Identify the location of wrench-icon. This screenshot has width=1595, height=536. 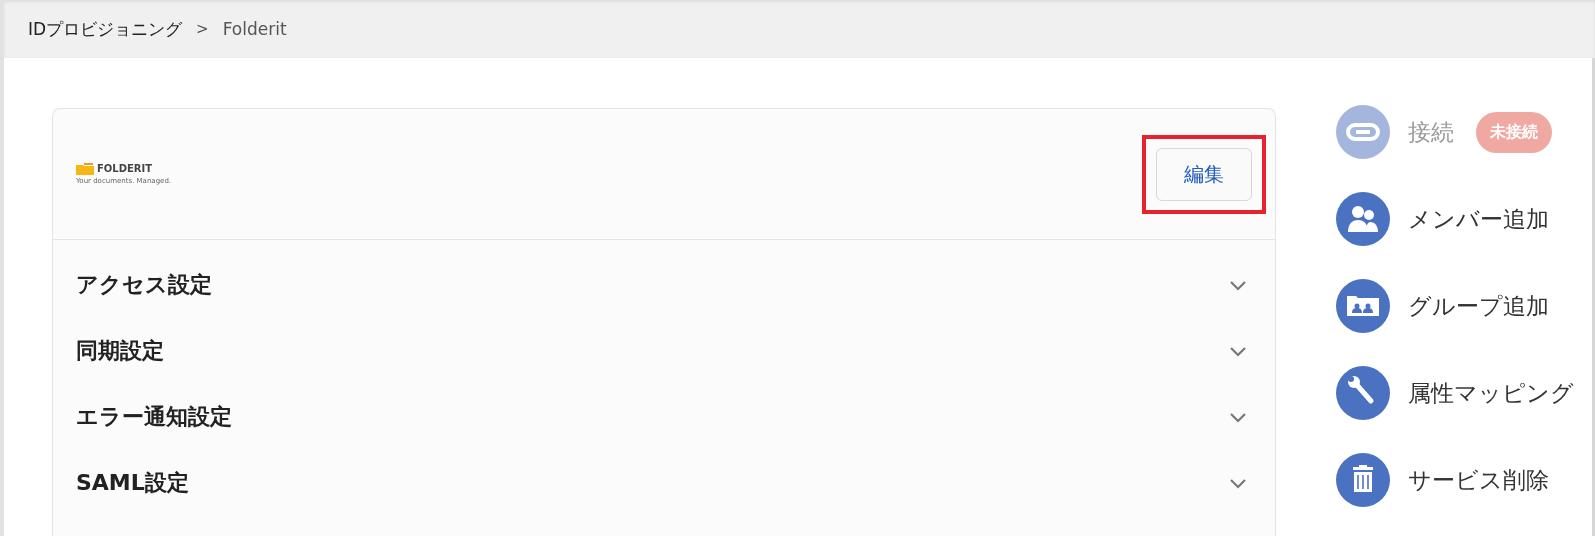
(1363, 393).